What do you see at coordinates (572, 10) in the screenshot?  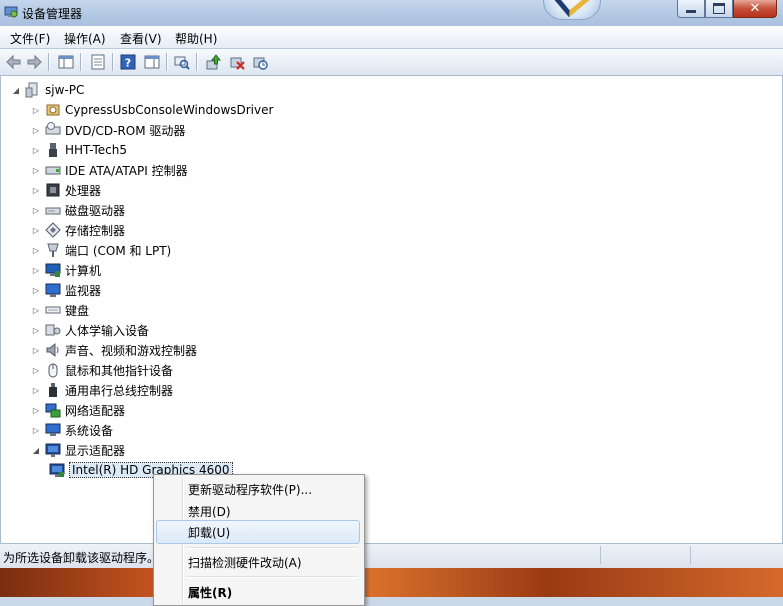 I see `windows-logo-icon` at bounding box center [572, 10].